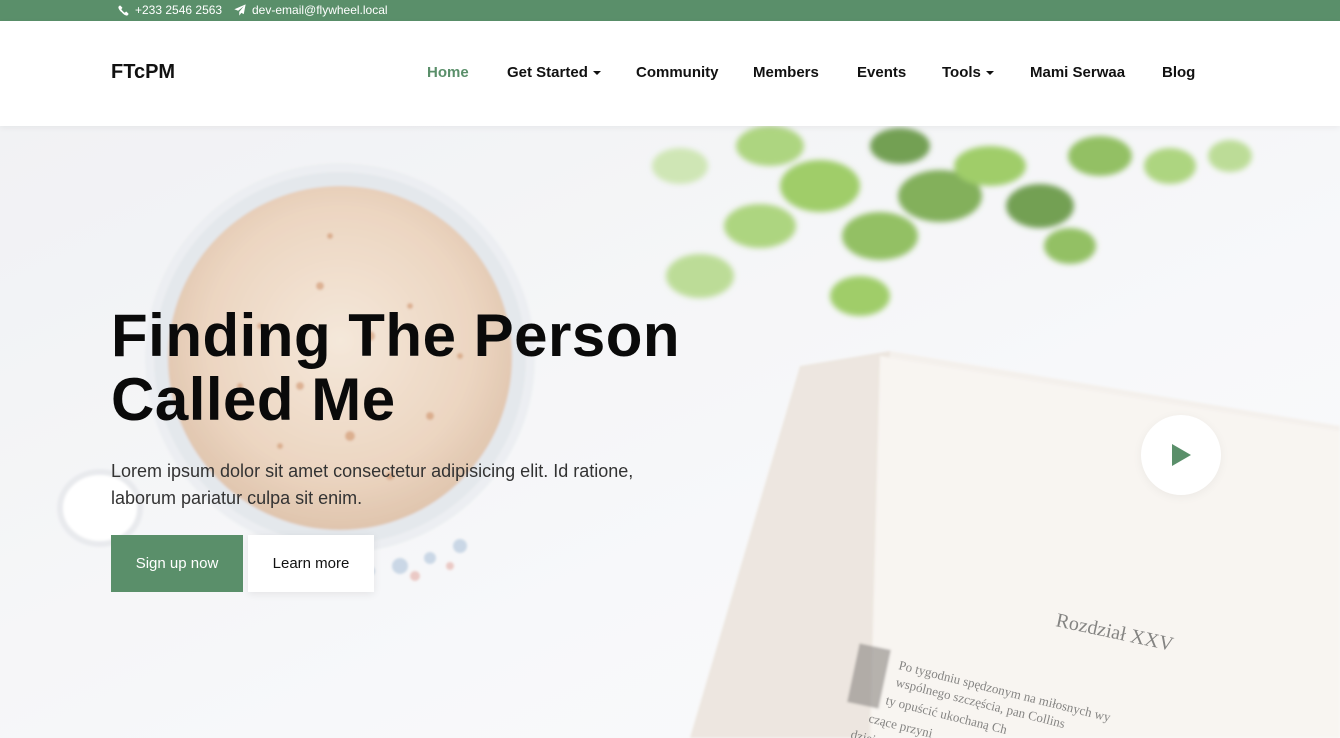 The width and height of the screenshot is (1340, 738). I want to click on email-address: dev-email@flywheel.local, so click(320, 10).